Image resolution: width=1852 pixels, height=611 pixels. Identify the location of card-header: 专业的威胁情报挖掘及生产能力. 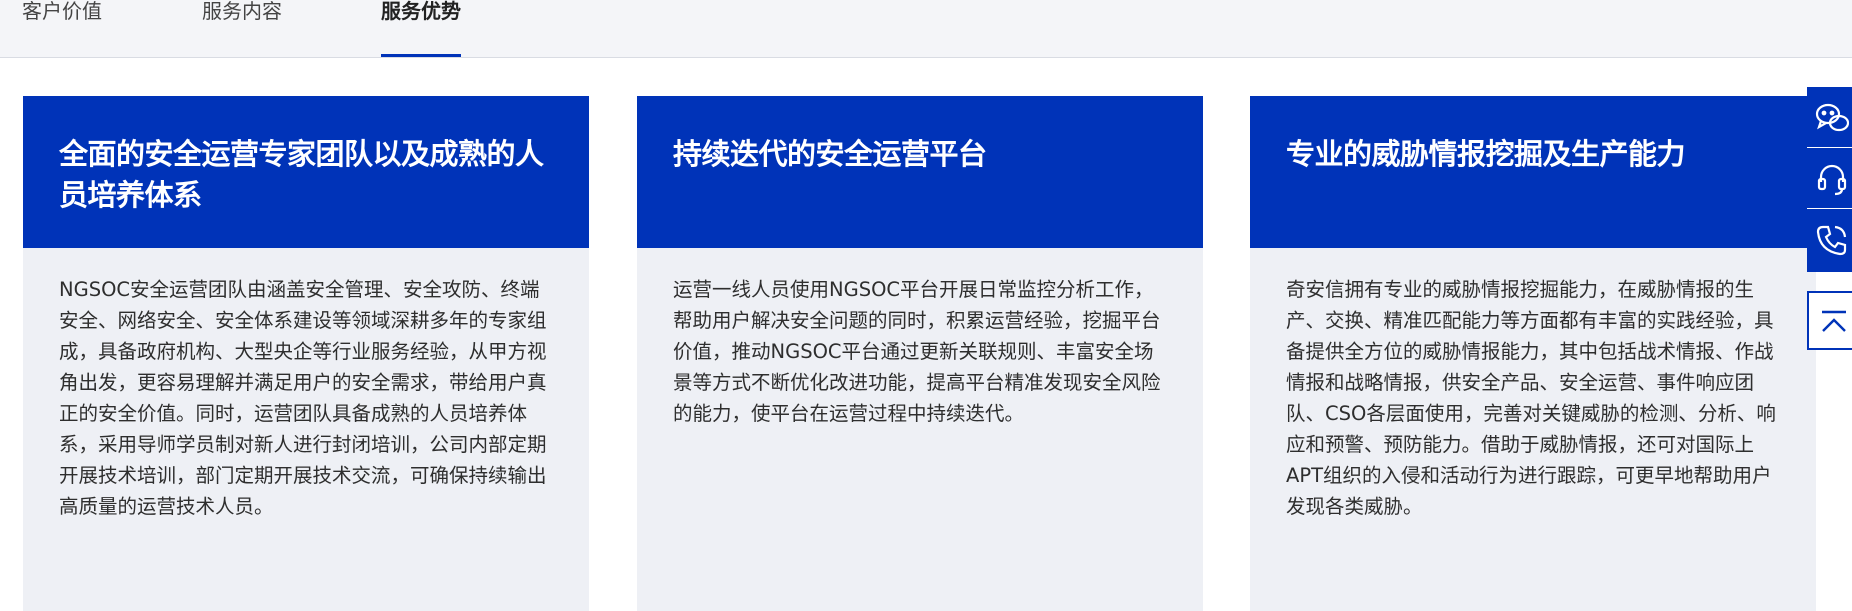
(1533, 172).